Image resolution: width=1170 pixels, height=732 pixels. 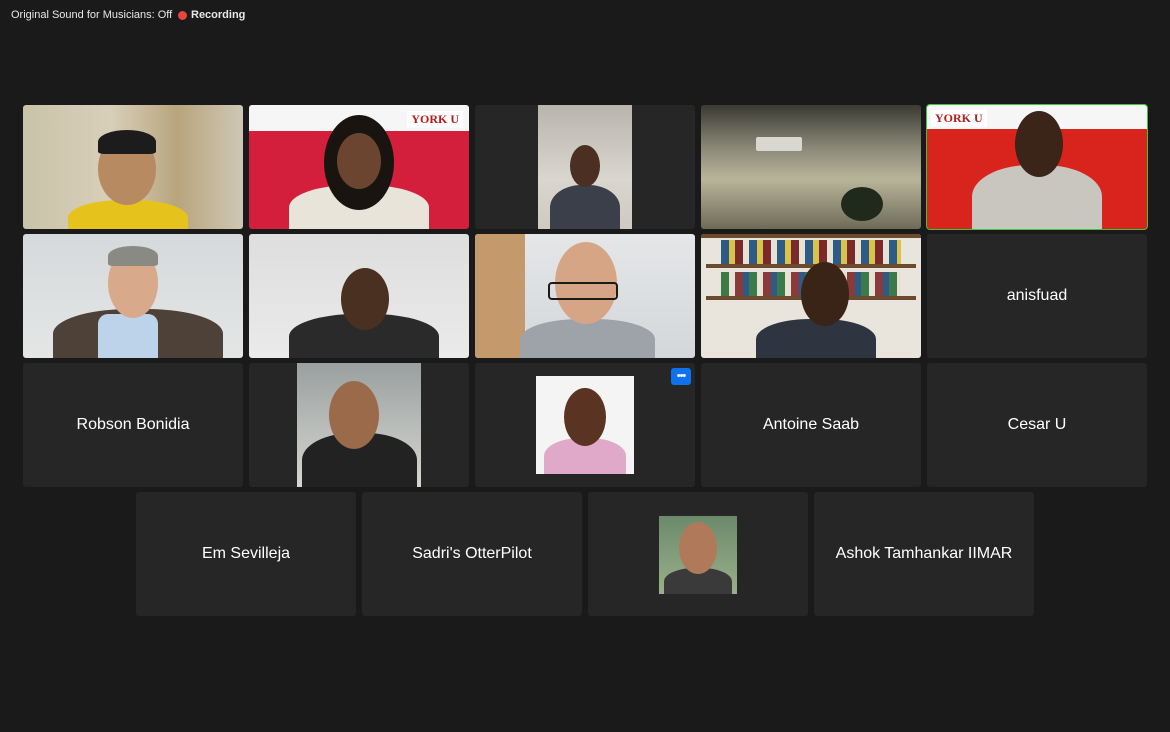 I want to click on participant-name-tile: Cesar U, so click(x=1037, y=425).